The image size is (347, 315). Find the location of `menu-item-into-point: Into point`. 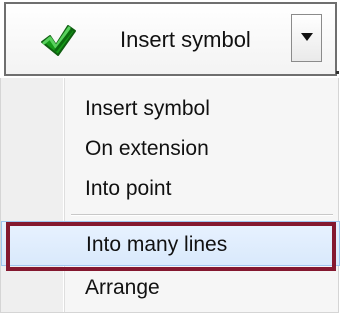

menu-item-into-point: Into point is located at coordinates (170, 188).